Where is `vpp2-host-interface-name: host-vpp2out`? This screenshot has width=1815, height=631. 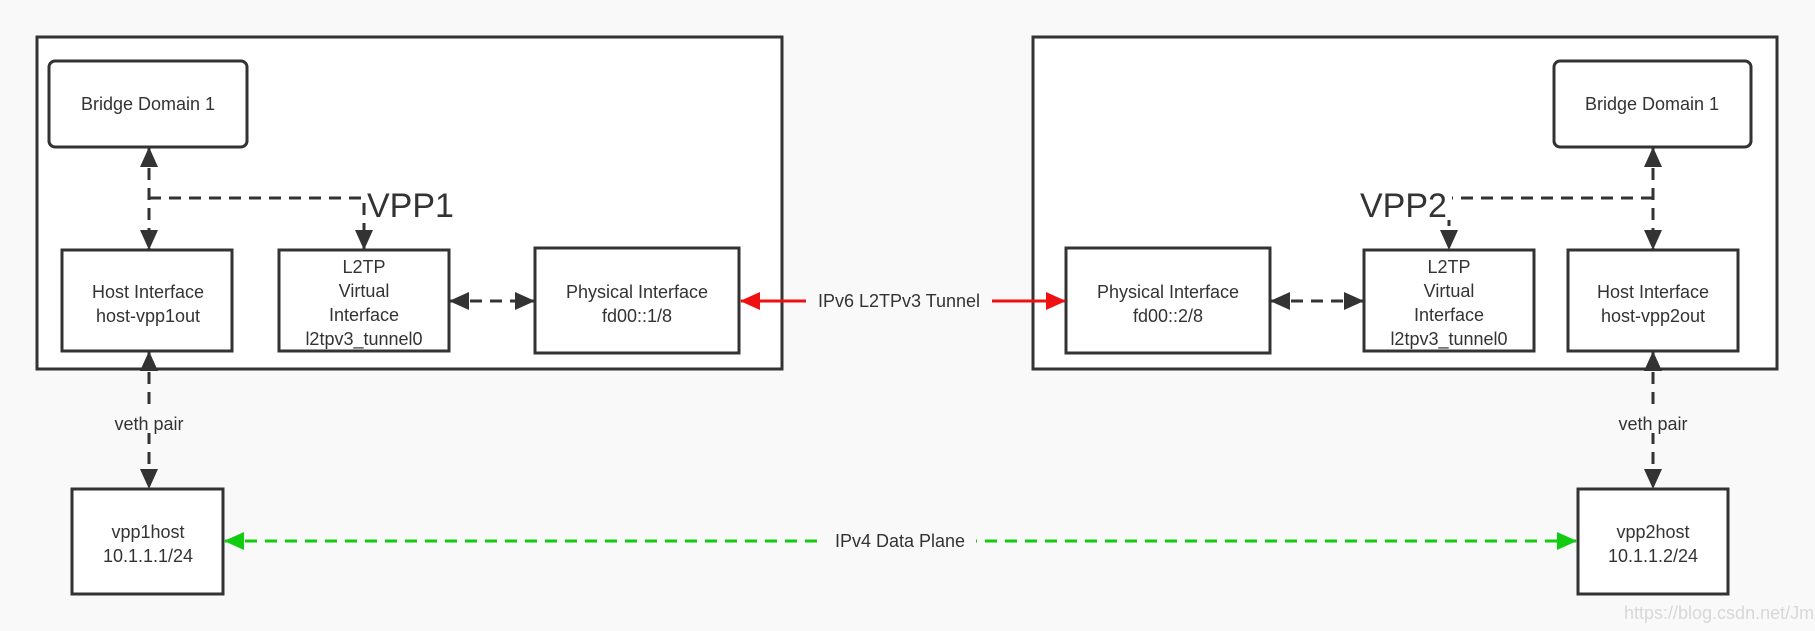 vpp2-host-interface-name: host-vpp2out is located at coordinates (1653, 316).